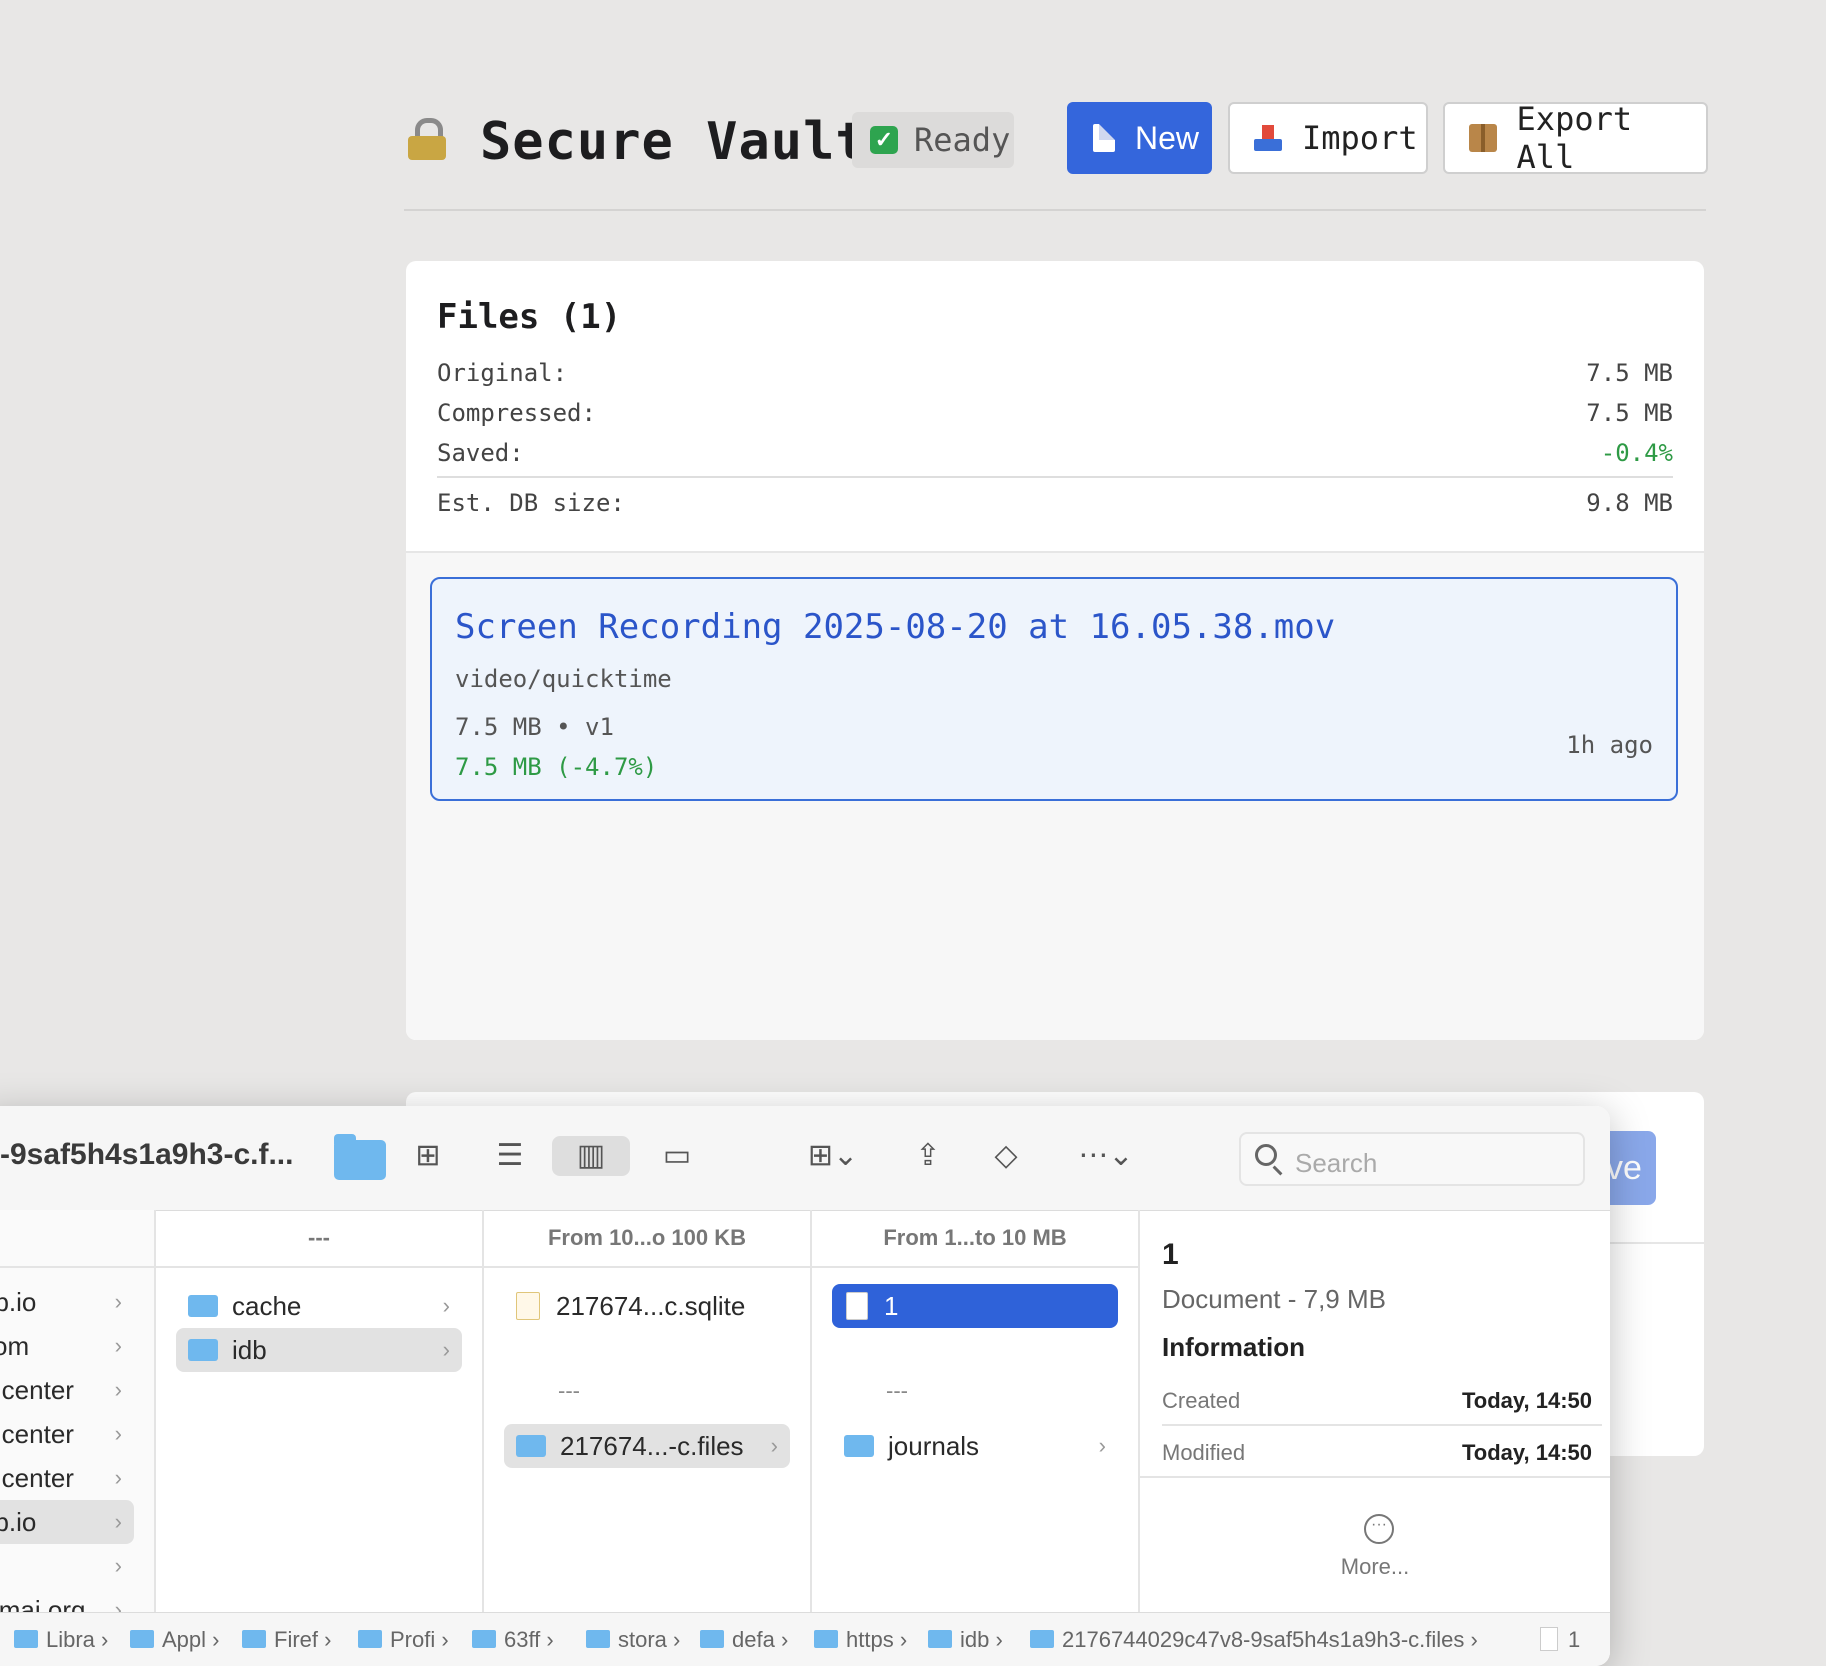  Describe the element at coordinates (67, 1566) in the screenshot. I see `list-item: ›` at that location.